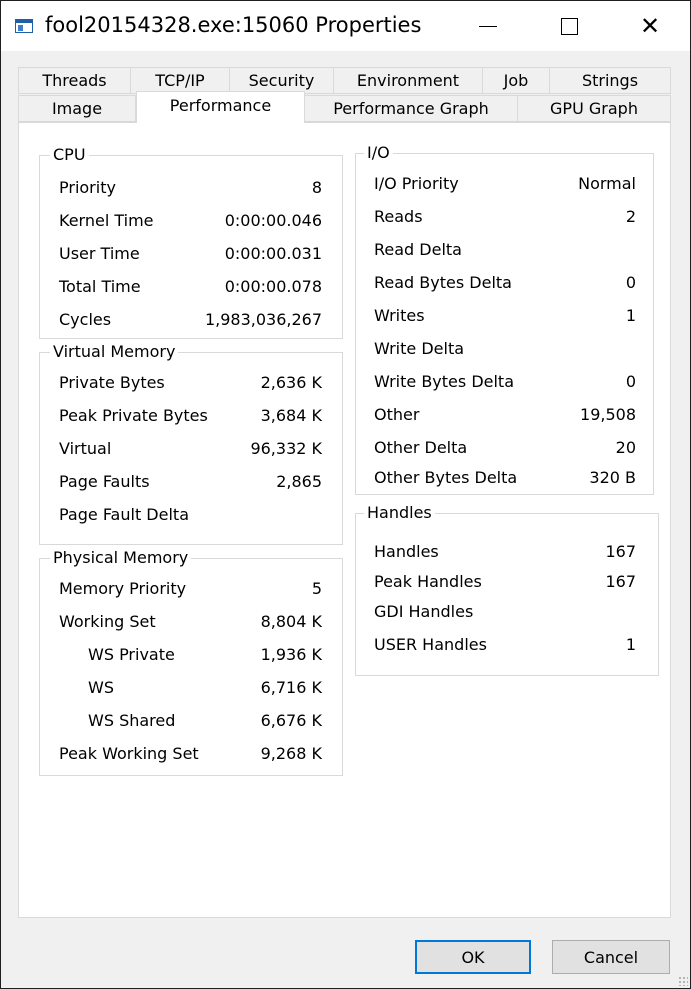 The width and height of the screenshot is (691, 989). Describe the element at coordinates (516, 80) in the screenshot. I see `tab-job: Job` at that location.